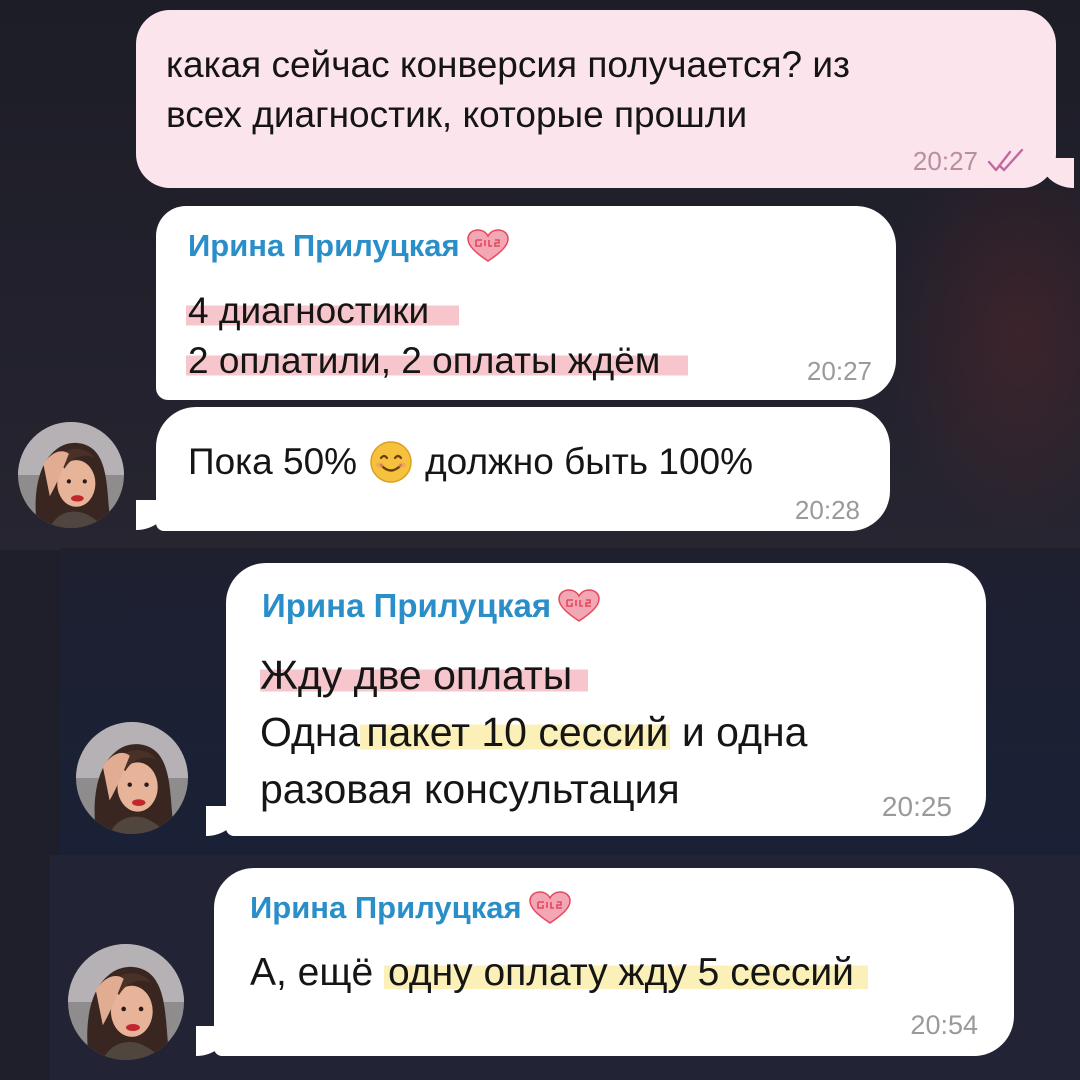 The width and height of the screenshot is (1080, 1080). Describe the element at coordinates (626, 972) in the screenshot. I see `highlighted-text: одну оплату жду 5 сессий` at that location.